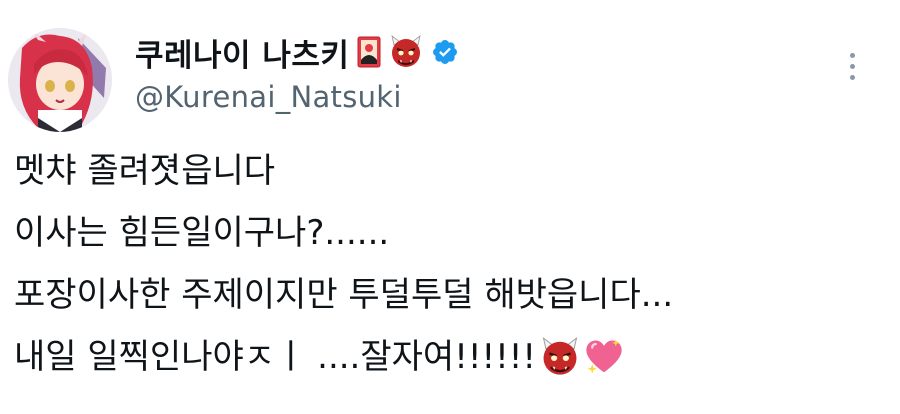  I want to click on author-display-name: 쿠레나이 나츠키, so click(242, 52).